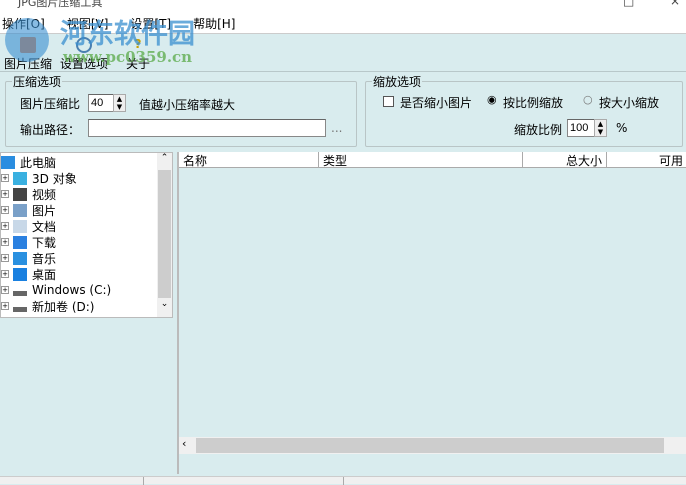 The width and height of the screenshot is (686, 485). I want to click on tree-item-label: 桌面, so click(44, 274).